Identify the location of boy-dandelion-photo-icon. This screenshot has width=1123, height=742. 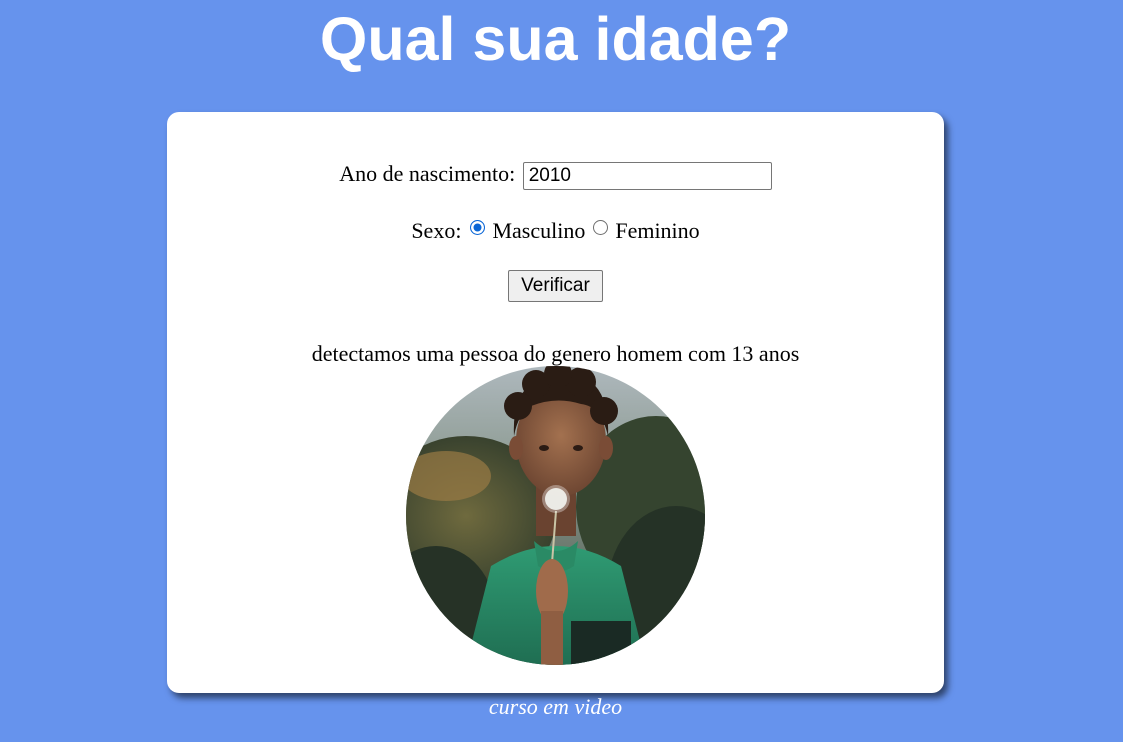
(555, 515).